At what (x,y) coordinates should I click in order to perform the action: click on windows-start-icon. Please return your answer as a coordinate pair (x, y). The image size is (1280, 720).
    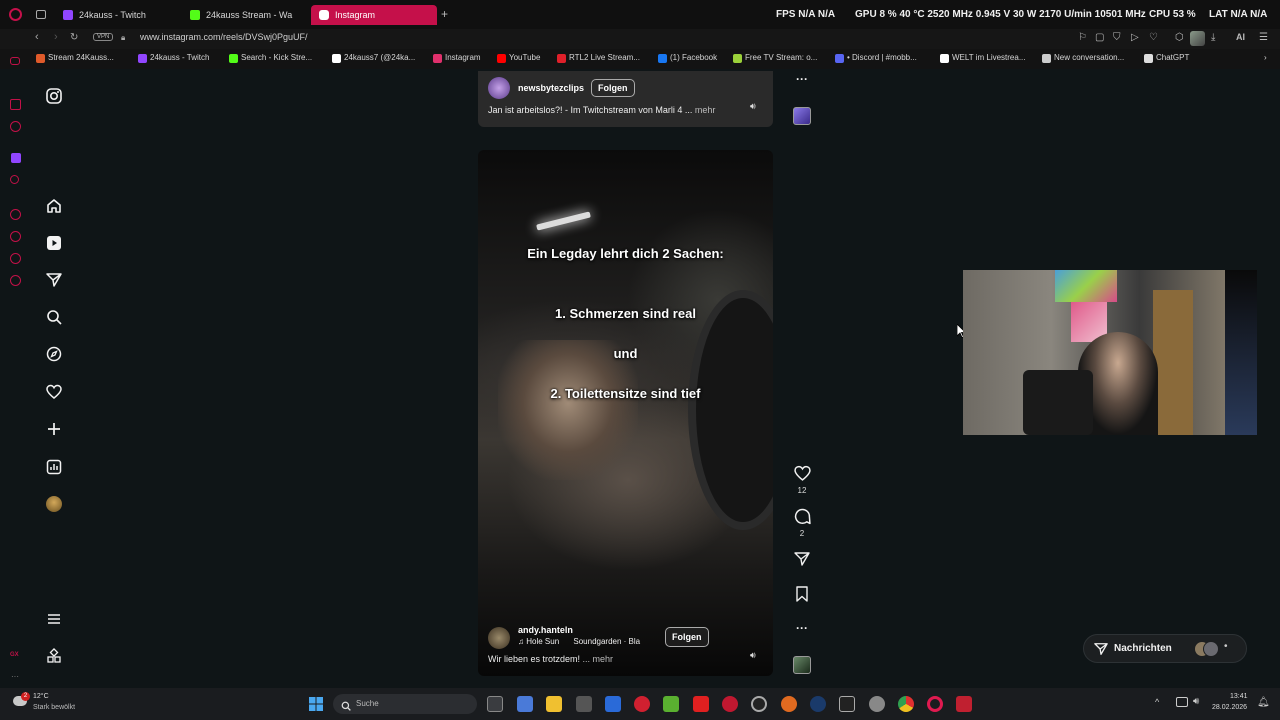
    Looking at the image, I should click on (316, 704).